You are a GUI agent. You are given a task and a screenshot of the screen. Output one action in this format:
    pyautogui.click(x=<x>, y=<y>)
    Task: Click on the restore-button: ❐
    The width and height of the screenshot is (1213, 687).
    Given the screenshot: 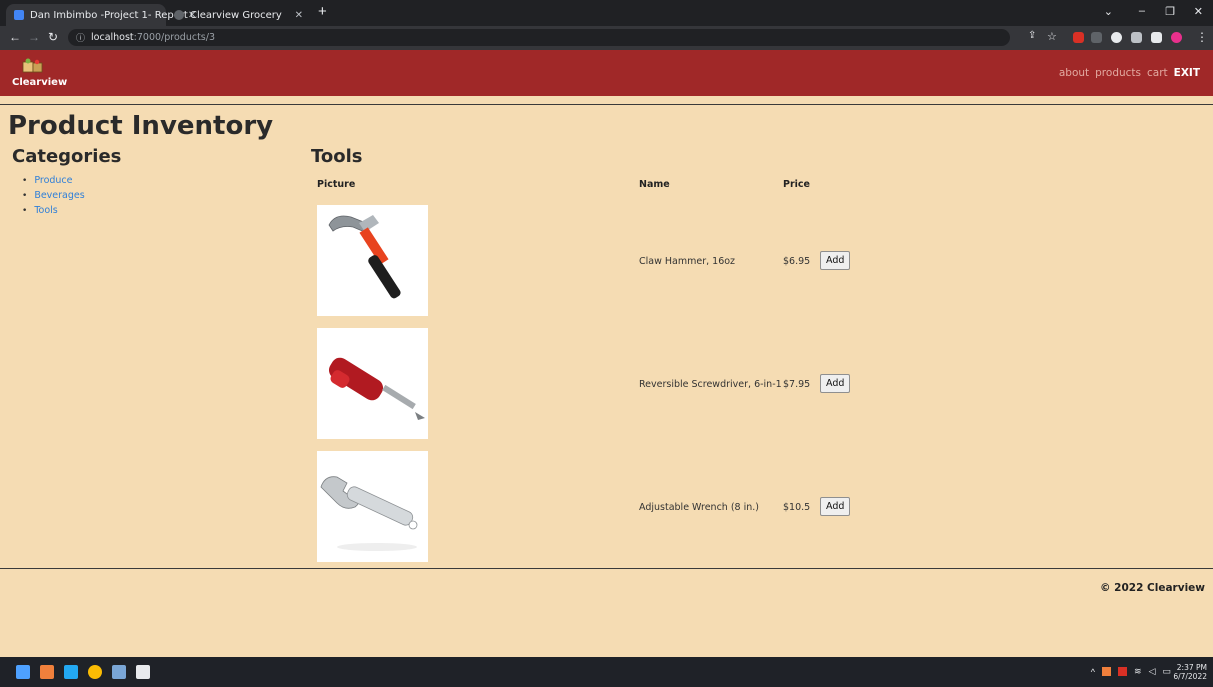 What is the action you would take?
    pyautogui.click(x=1170, y=11)
    